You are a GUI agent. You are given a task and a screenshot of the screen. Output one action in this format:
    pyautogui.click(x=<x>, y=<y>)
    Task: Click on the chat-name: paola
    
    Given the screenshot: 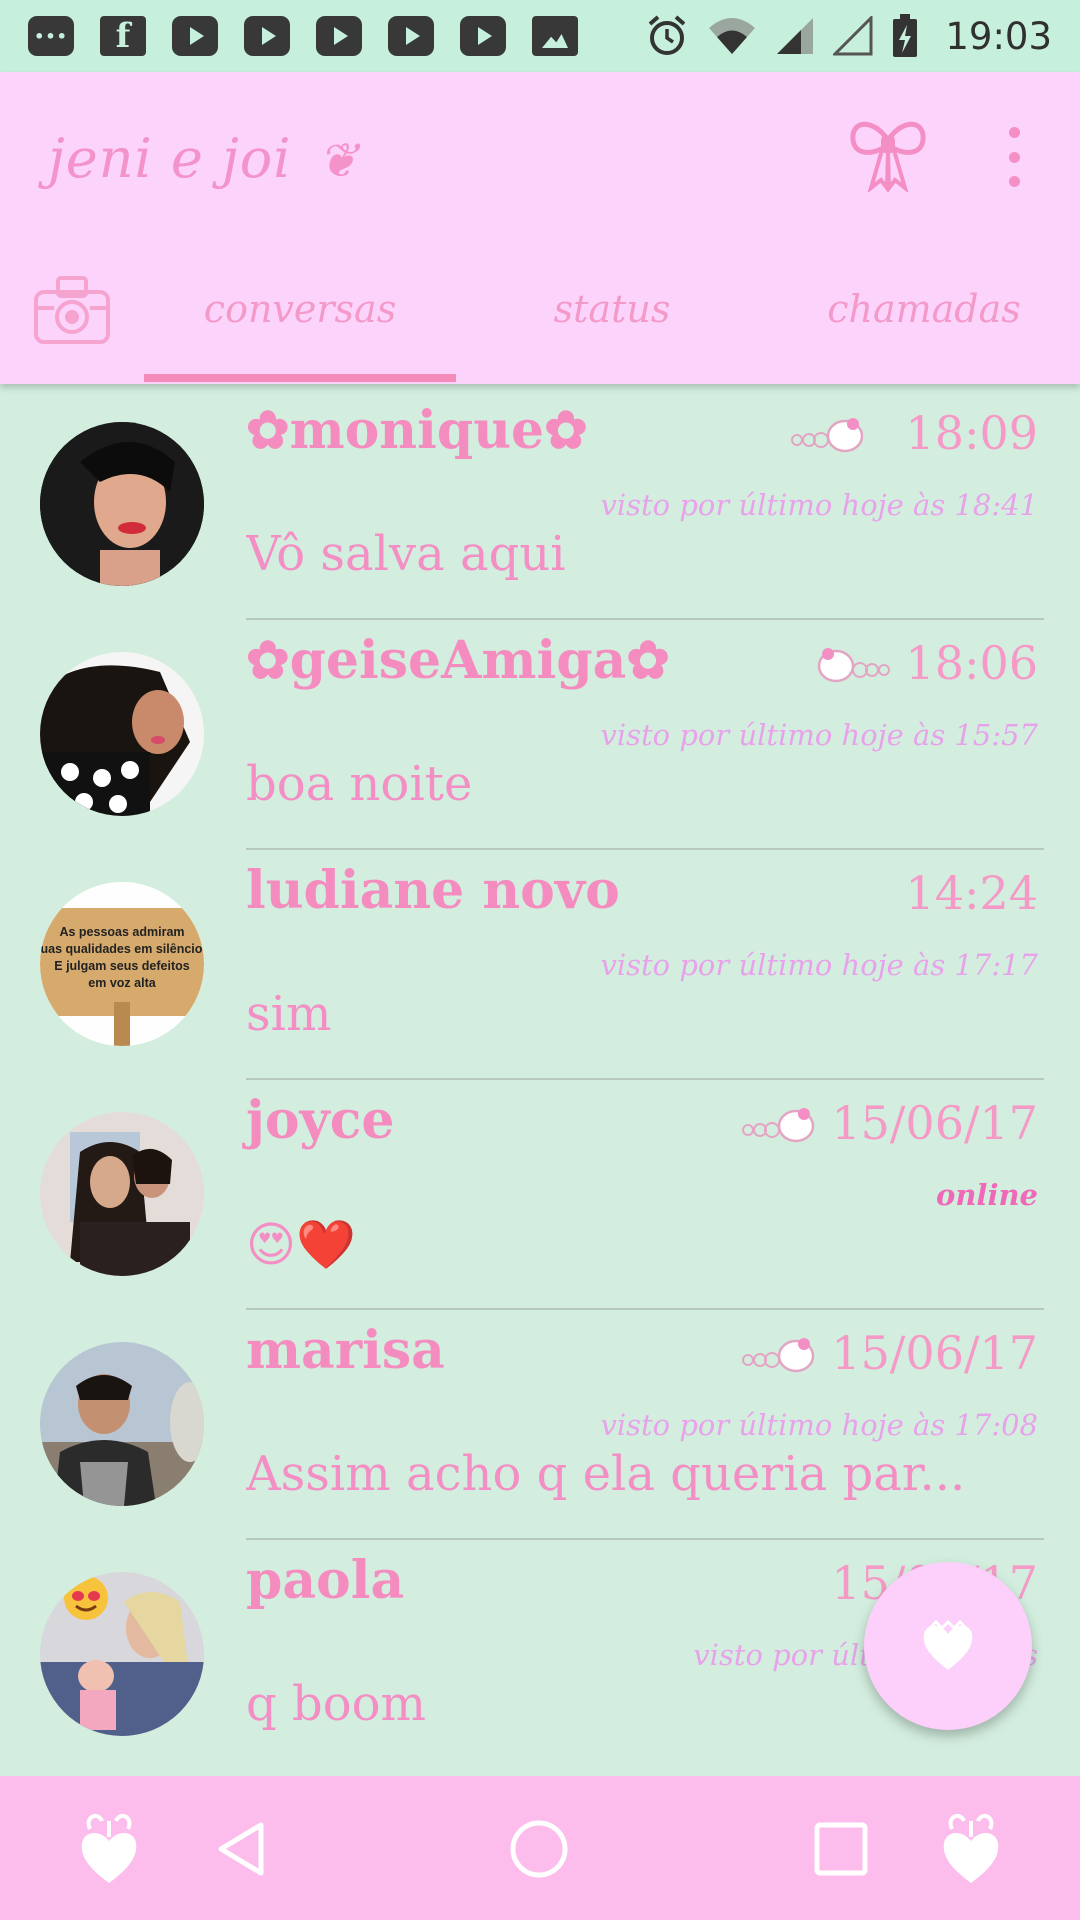 What is the action you would take?
    pyautogui.click(x=325, y=1580)
    